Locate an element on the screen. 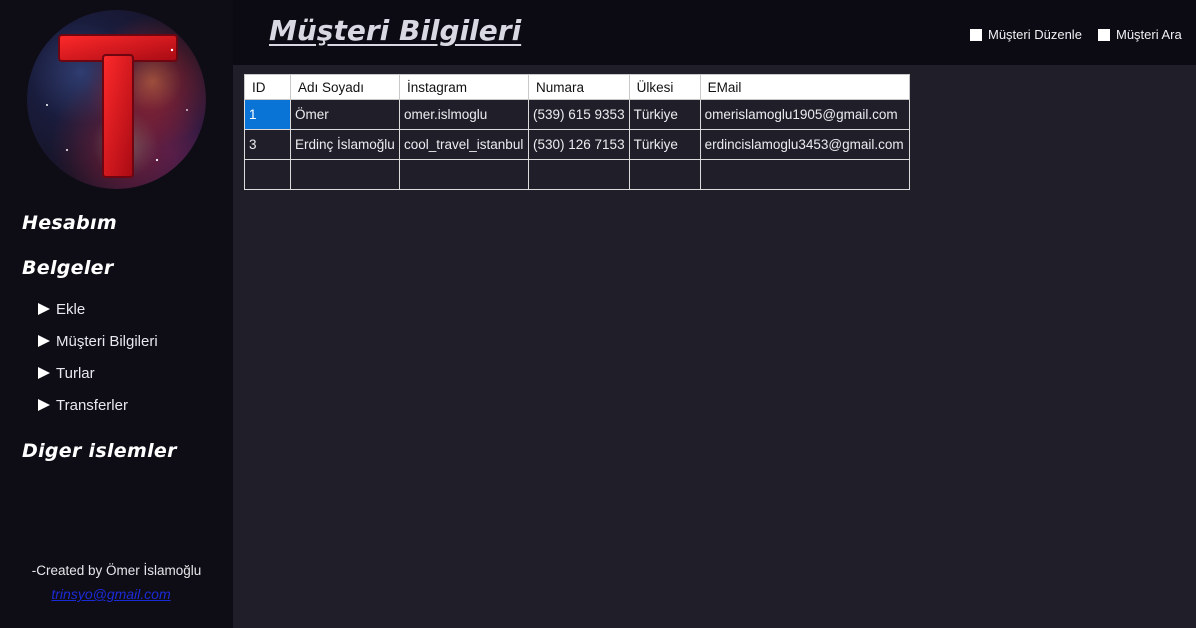  edit-customer-checkbox: Müşteri Düzenle is located at coordinates (1026, 34).